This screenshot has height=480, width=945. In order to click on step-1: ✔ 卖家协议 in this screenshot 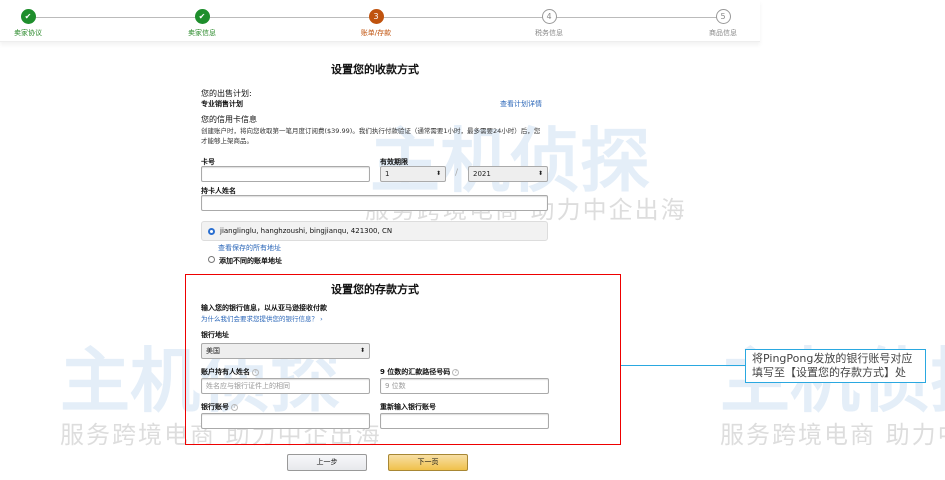, I will do `click(34, 23)`.